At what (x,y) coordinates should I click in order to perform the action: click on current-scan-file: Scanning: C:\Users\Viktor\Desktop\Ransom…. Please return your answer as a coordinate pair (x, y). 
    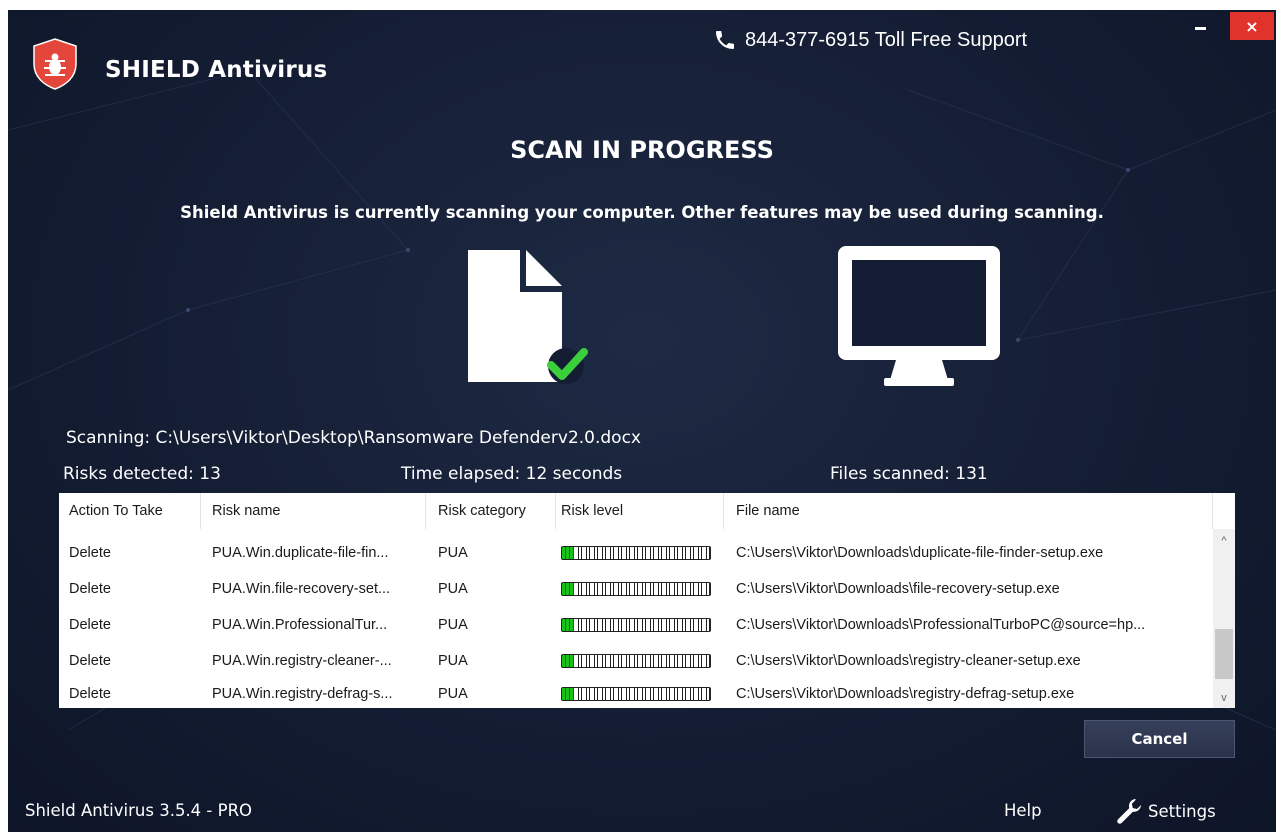
    Looking at the image, I should click on (353, 438).